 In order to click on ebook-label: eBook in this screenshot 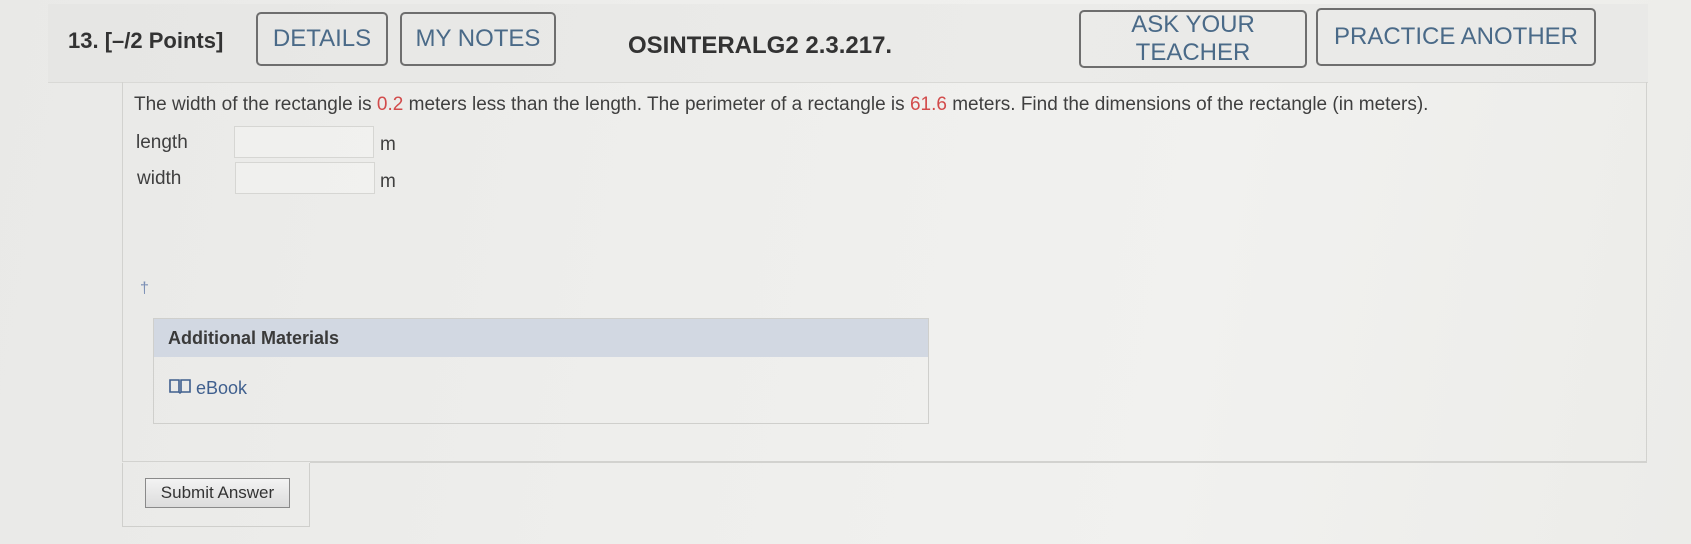, I will do `click(222, 388)`.